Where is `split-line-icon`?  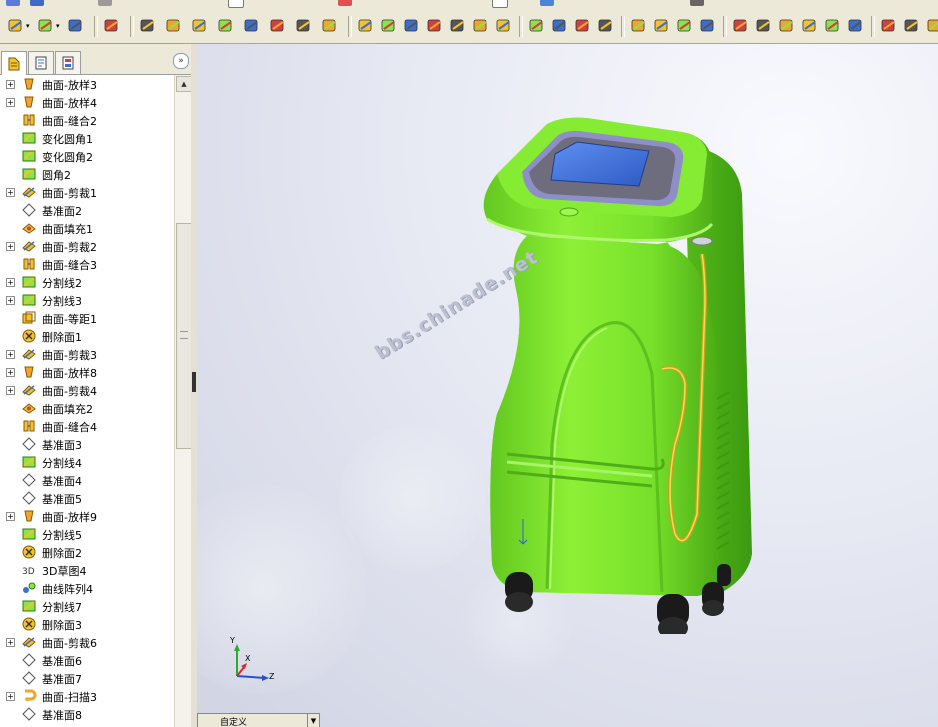 split-line-icon is located at coordinates (741, 26).